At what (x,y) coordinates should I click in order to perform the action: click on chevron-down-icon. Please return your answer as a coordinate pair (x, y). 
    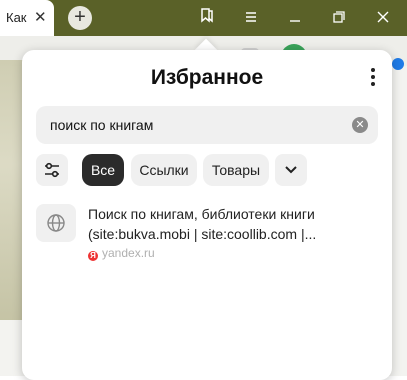
    Looking at the image, I should click on (291, 170).